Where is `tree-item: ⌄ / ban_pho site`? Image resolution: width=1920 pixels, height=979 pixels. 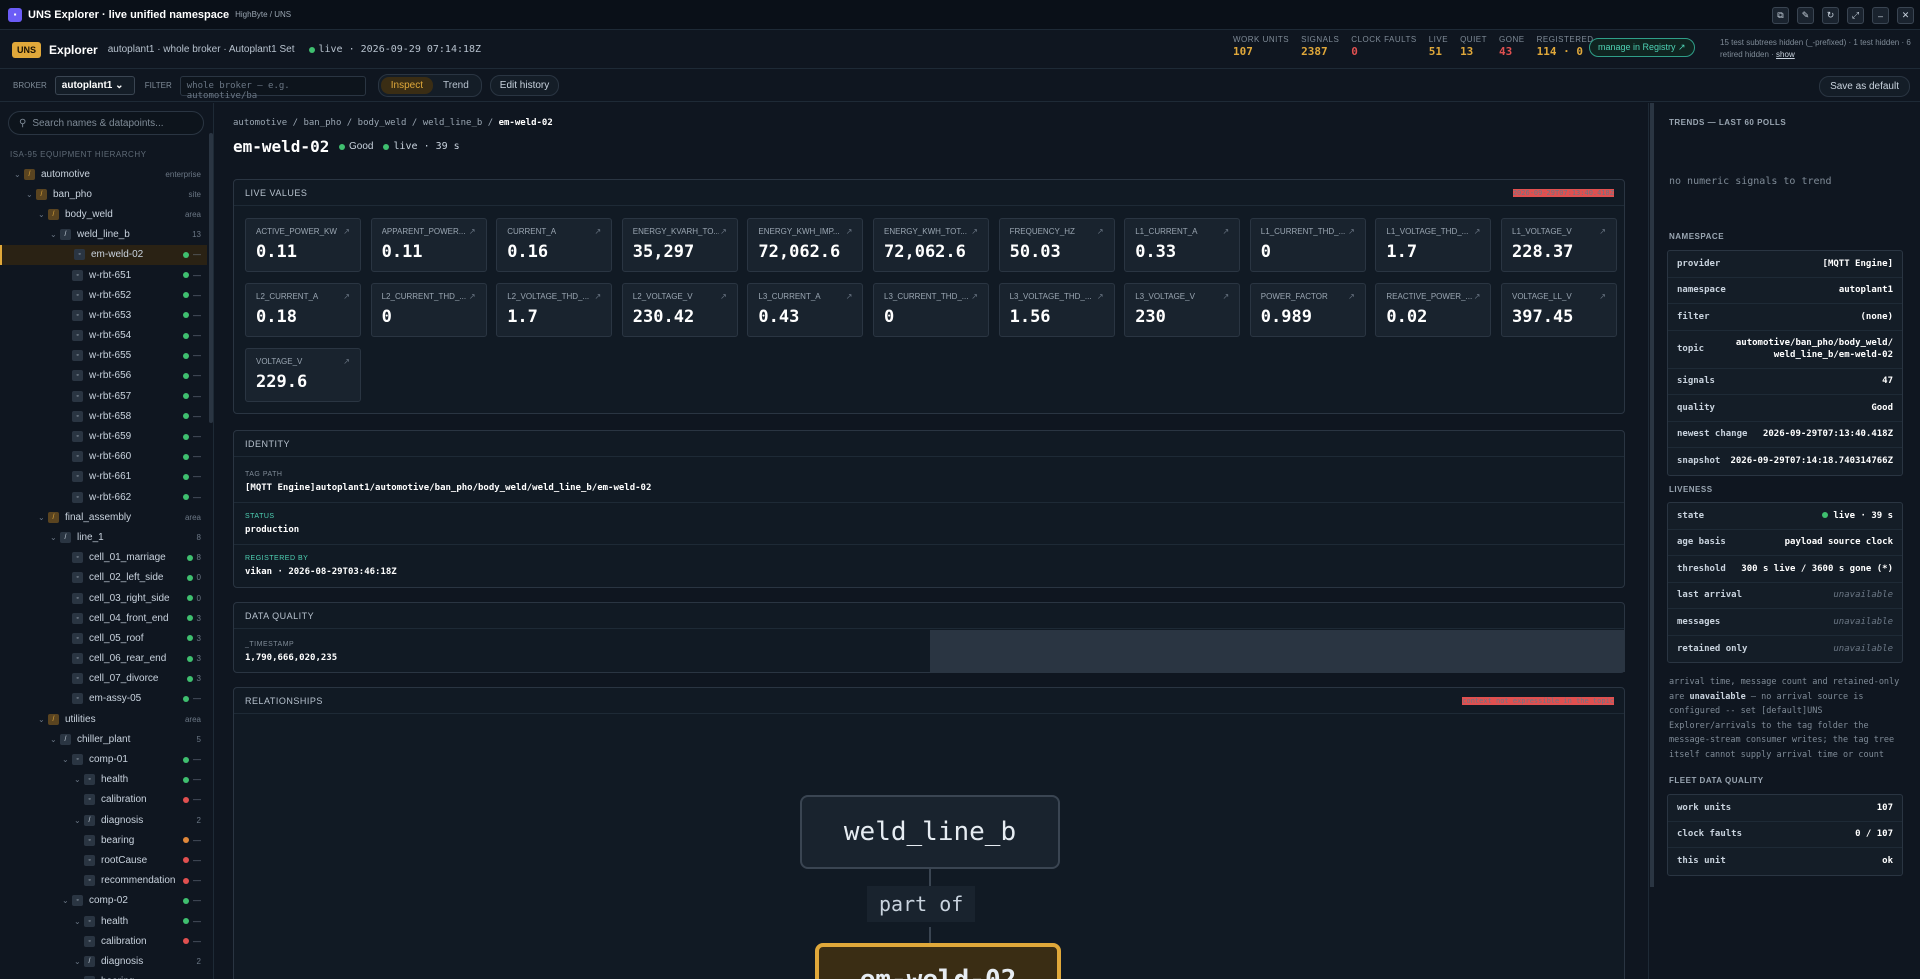
tree-item: ⌄ / ban_pho site is located at coordinates (103, 194).